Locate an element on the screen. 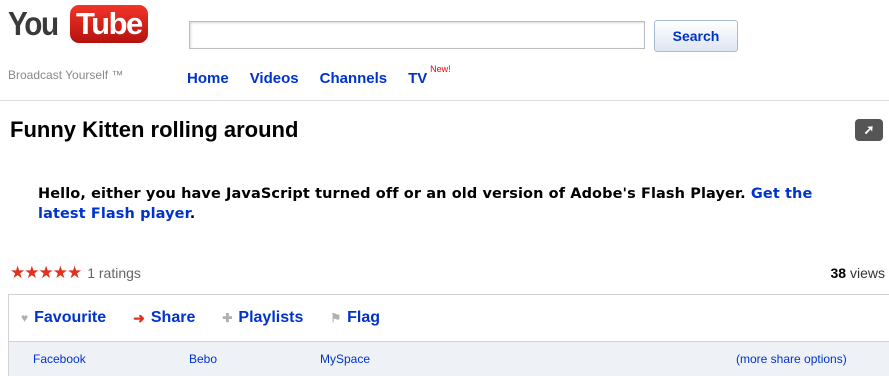 Image resolution: width=889 pixels, height=376 pixels. flag-button: ⚑ Flag is located at coordinates (355, 318).